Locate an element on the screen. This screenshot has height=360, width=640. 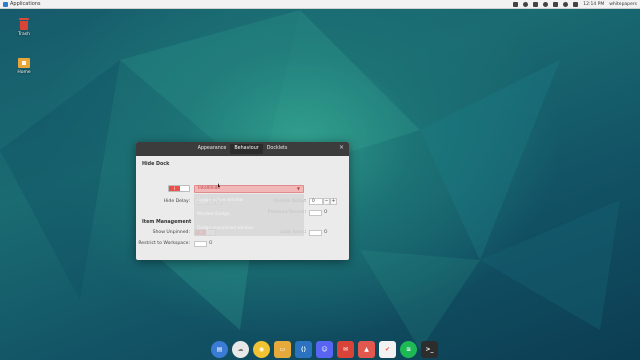
dock-item-chat: ✉ is located at coordinates (345, 349).